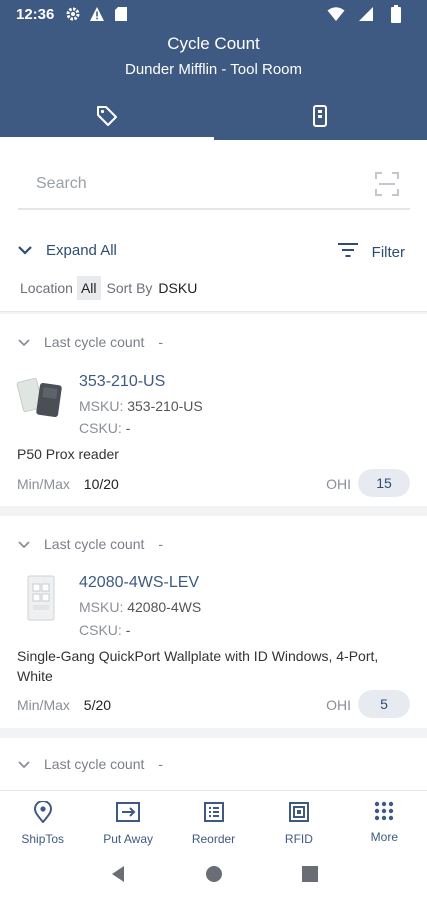 This screenshot has height=900, width=427. What do you see at coordinates (347, 252) in the screenshot?
I see `filter-icon` at bounding box center [347, 252].